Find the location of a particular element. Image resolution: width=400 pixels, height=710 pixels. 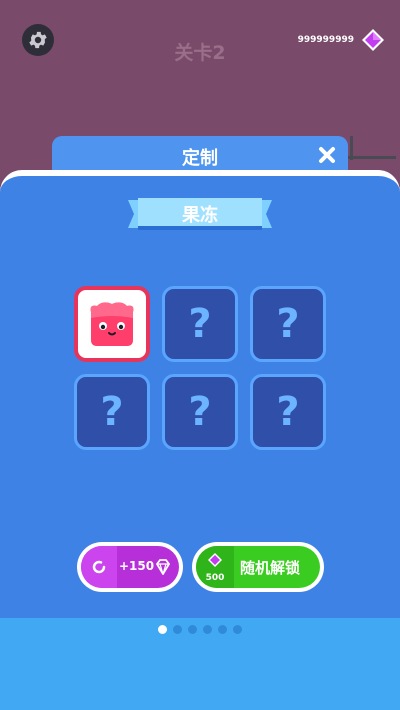

random-unlock-button: 500 随机解锁 is located at coordinates (258, 567).